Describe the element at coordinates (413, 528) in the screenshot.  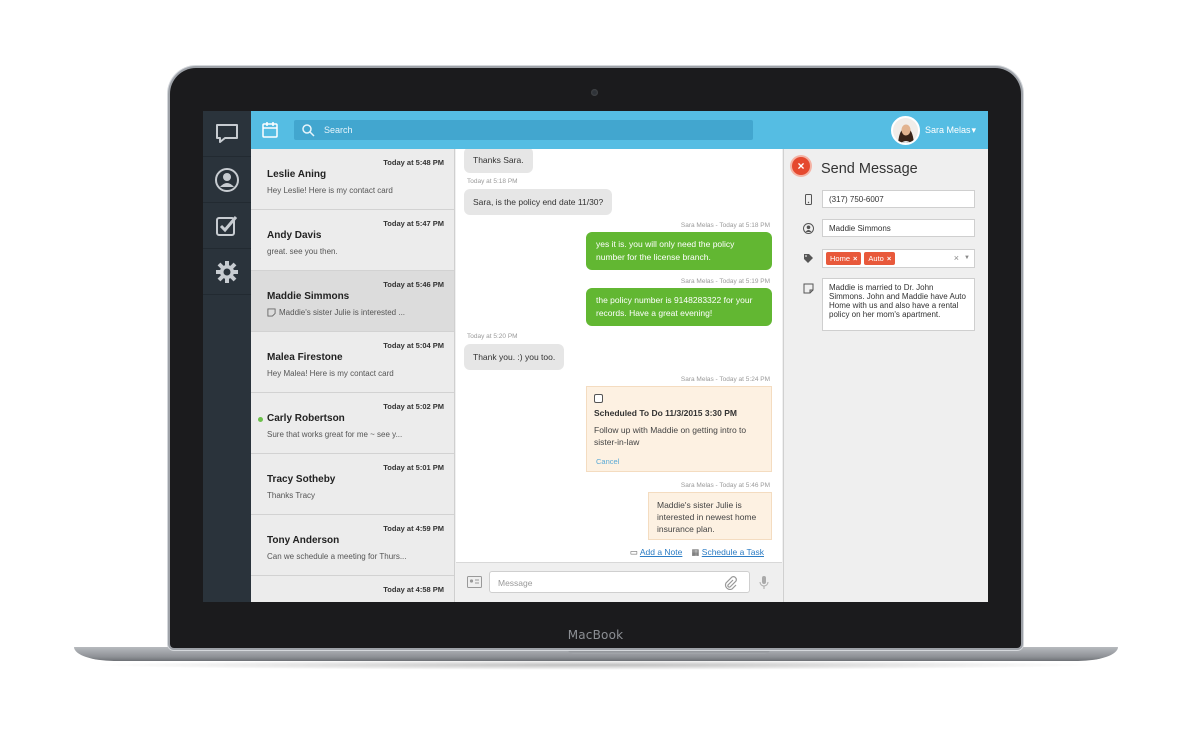
I see `conversation-time: Today at 4:59 PM` at that location.